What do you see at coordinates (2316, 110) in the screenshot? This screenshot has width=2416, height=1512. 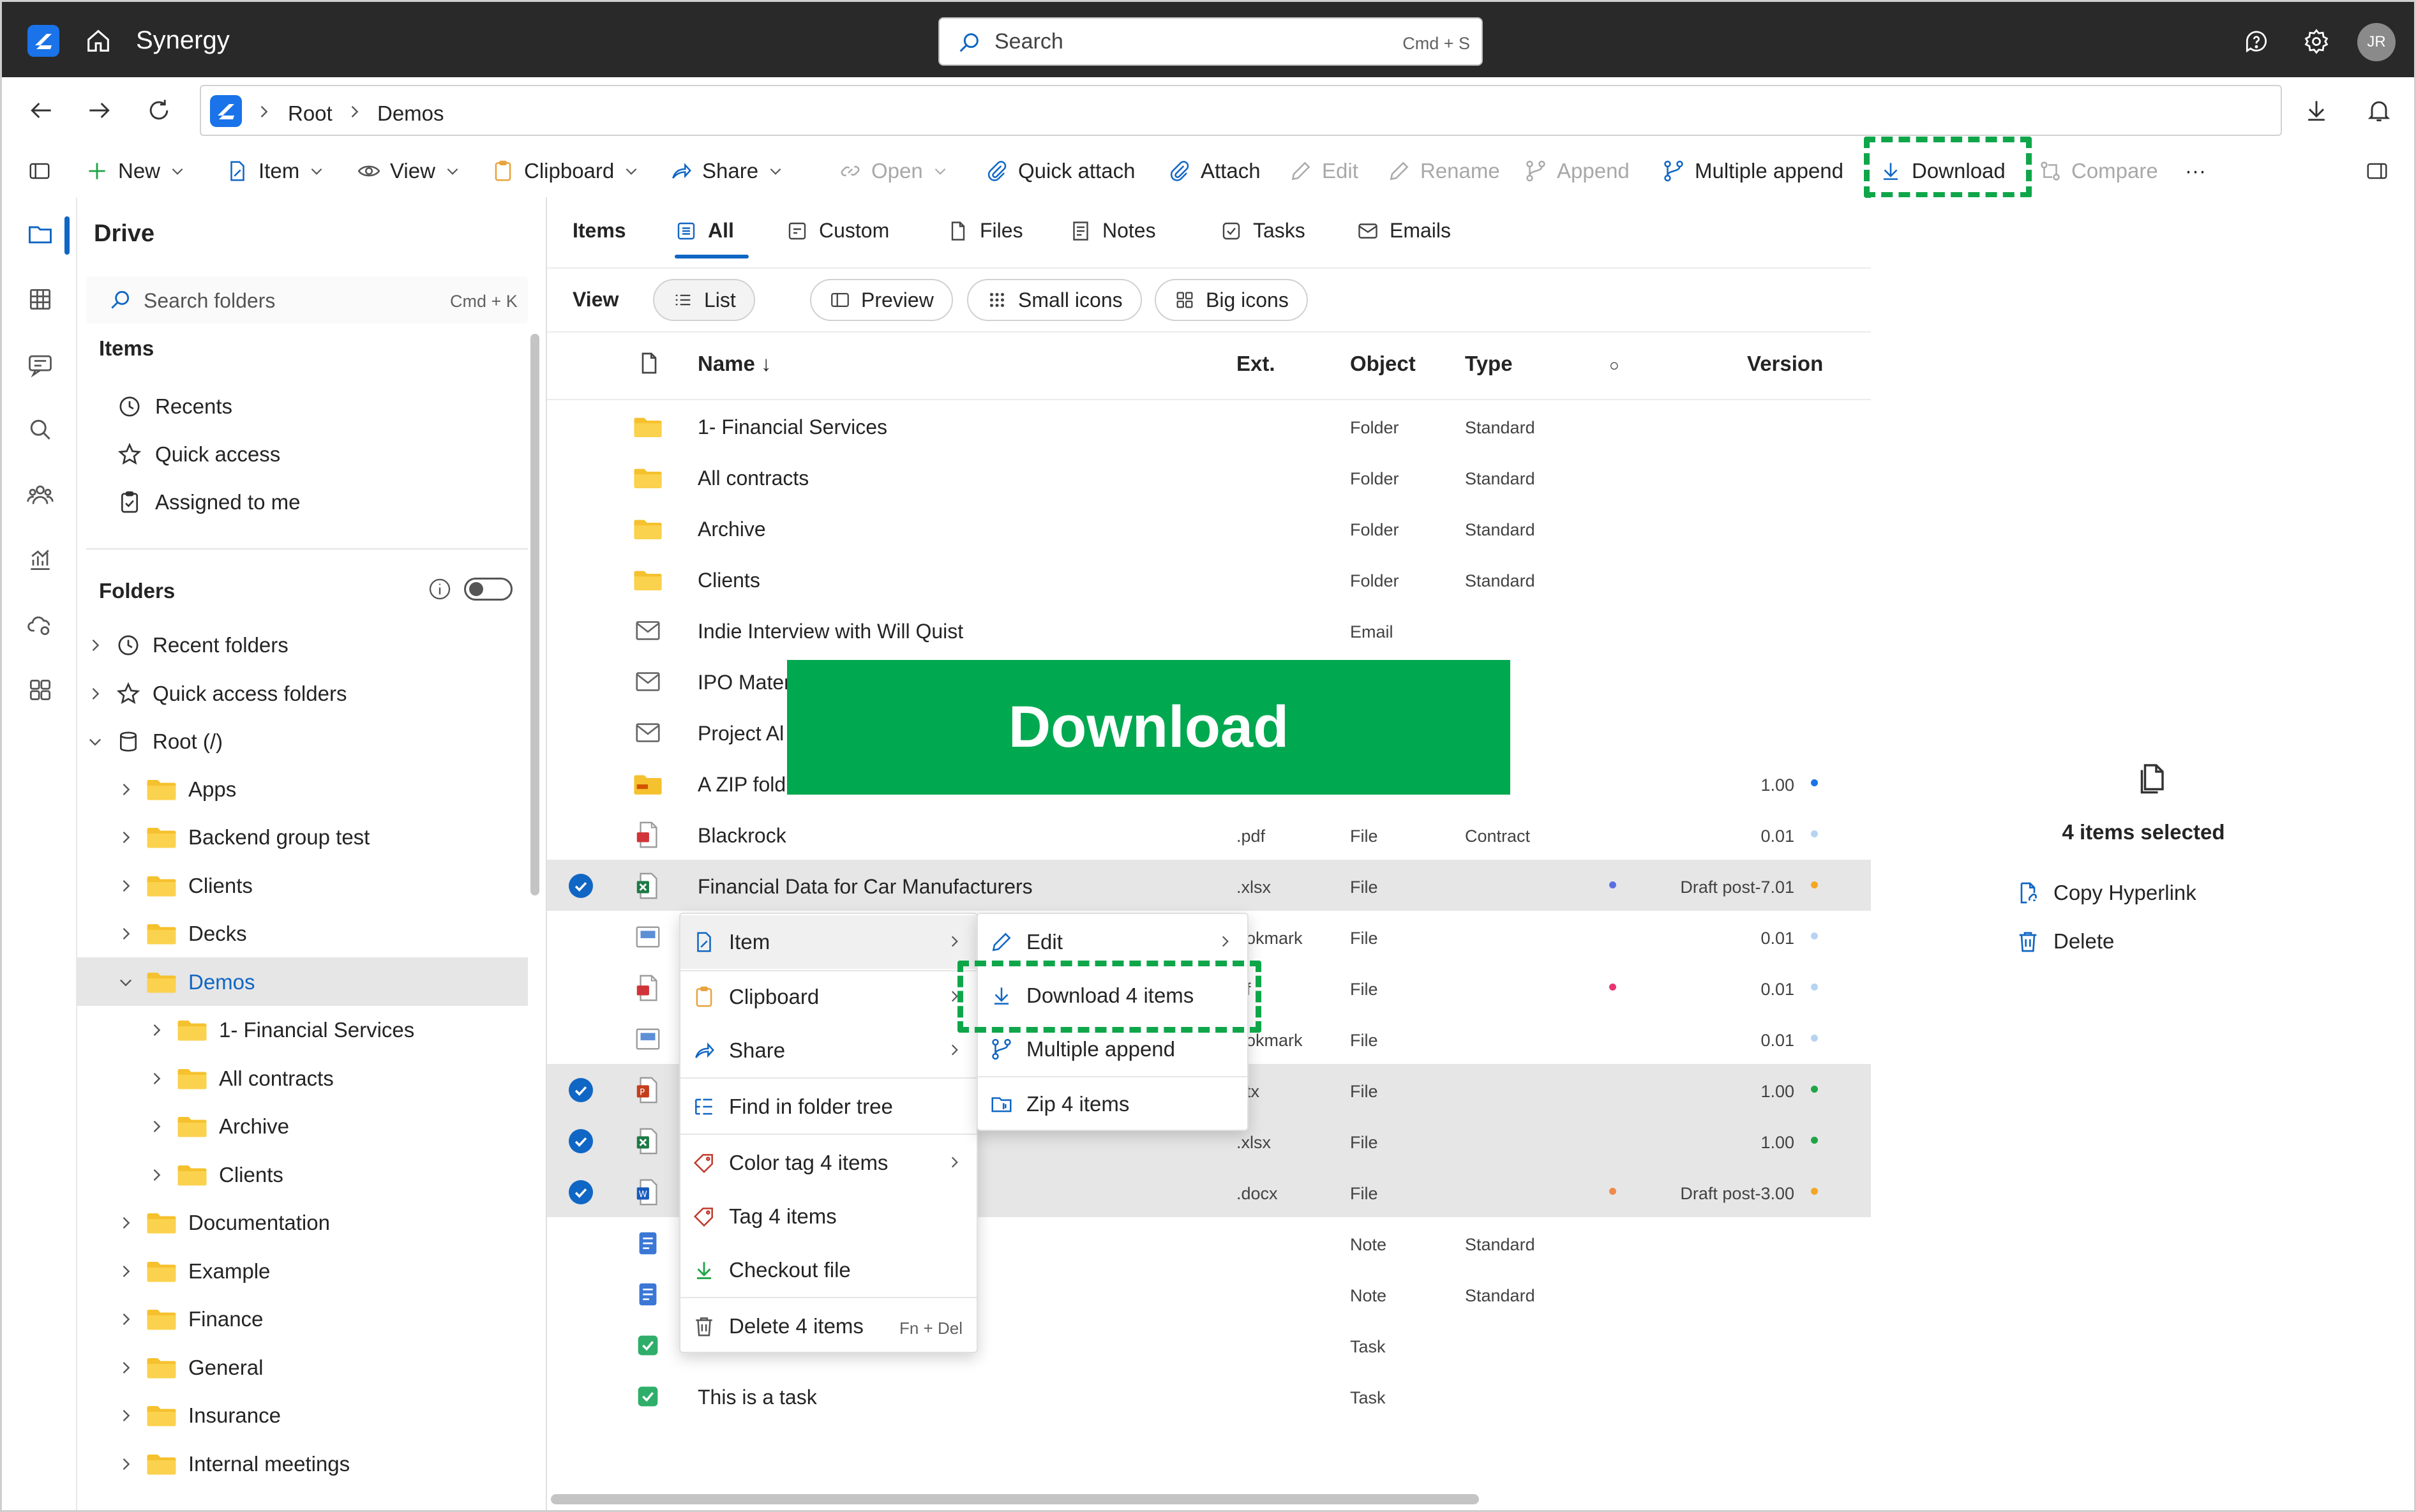 I see `download-arrow-icon` at bounding box center [2316, 110].